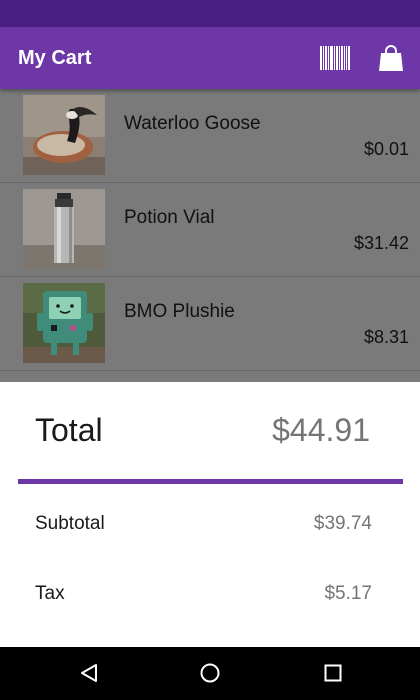 The height and width of the screenshot is (700, 420). Describe the element at coordinates (210, 324) in the screenshot. I see `cart-item: BMO Plushie $8.31` at that location.